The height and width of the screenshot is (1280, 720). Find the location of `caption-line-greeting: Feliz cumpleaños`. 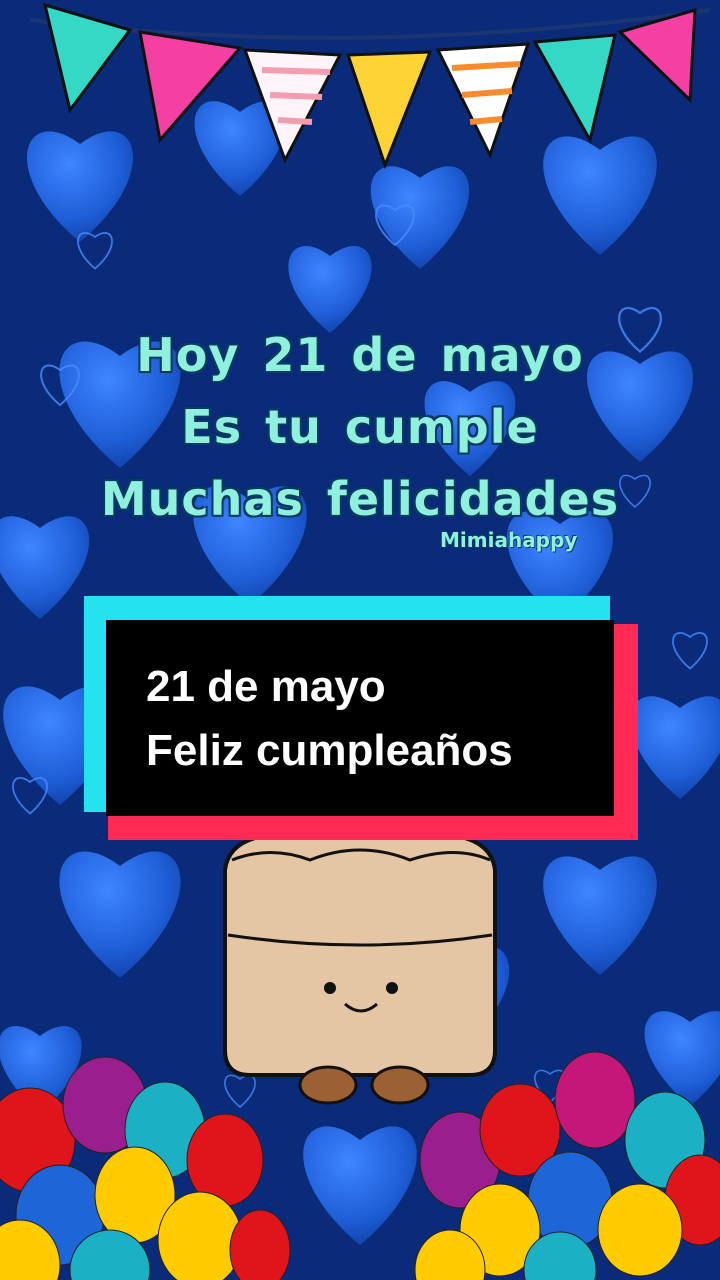

caption-line-greeting: Feliz cumpleaños is located at coordinates (329, 750).